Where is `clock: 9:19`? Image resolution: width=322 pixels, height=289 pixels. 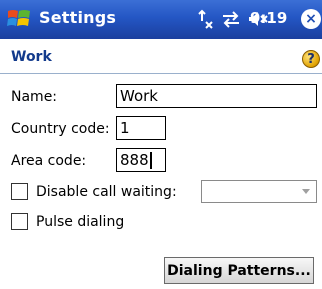 clock: 9:19 is located at coordinates (268, 18).